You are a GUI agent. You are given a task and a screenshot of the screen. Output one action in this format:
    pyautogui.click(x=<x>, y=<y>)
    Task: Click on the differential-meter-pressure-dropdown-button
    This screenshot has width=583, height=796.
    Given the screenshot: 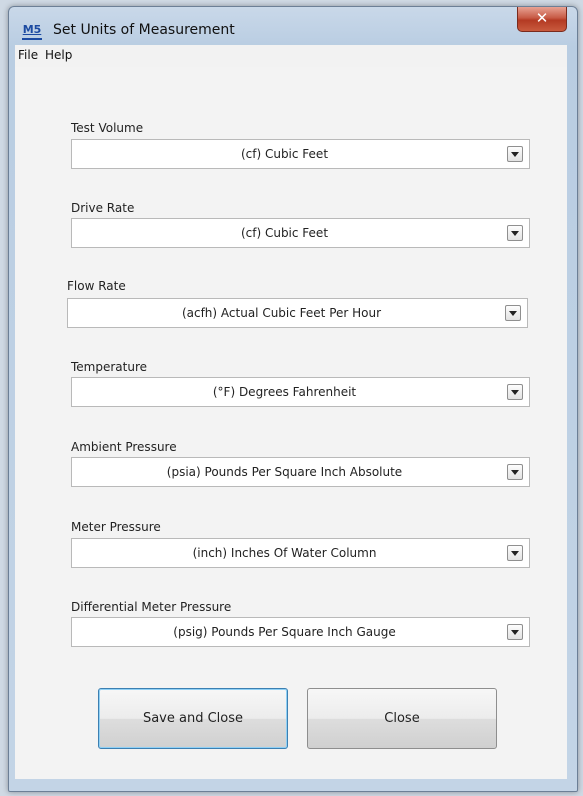 What is the action you would take?
    pyautogui.click(x=515, y=632)
    